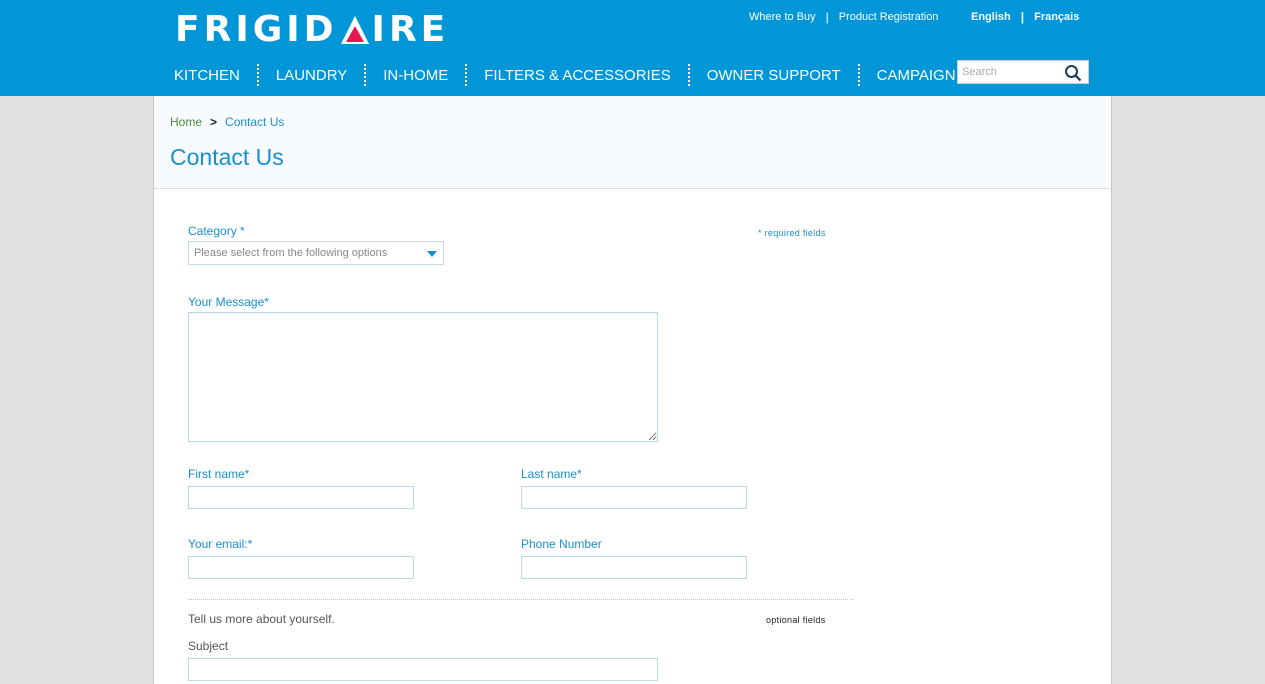 This screenshot has width=1265, height=684. I want to click on email-label: Your email:*, so click(220, 544).